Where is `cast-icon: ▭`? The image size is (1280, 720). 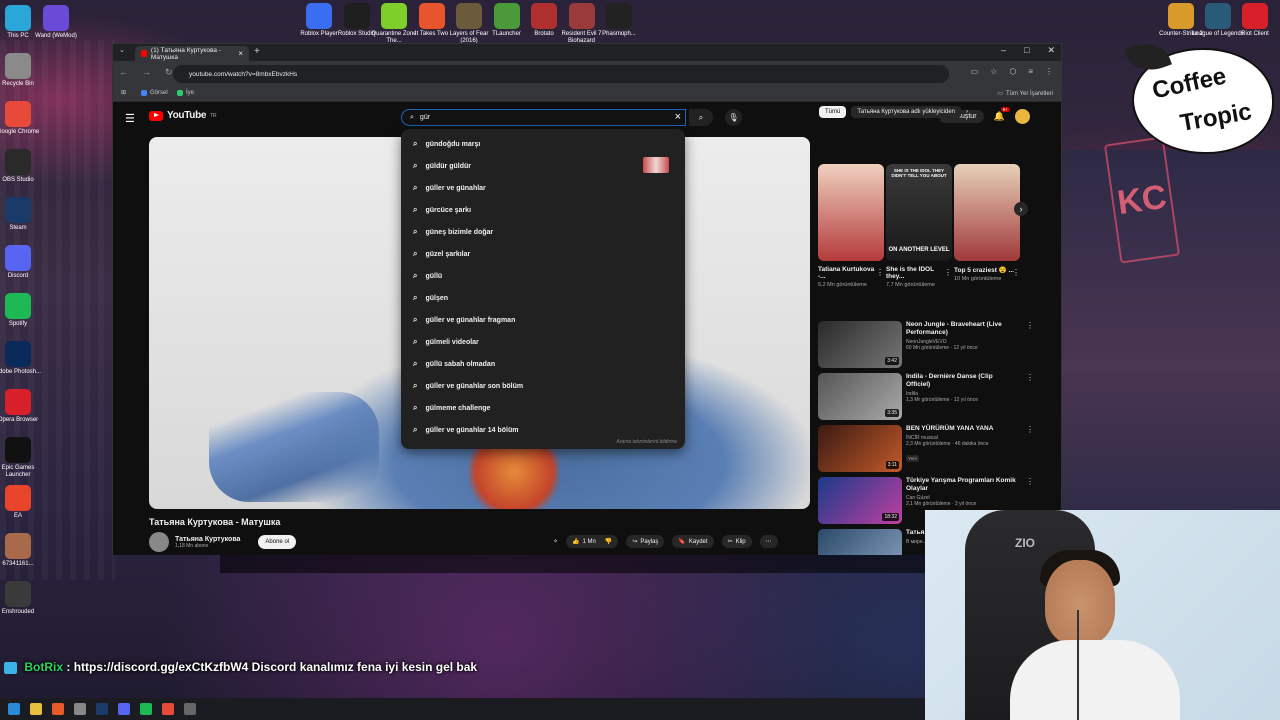
cast-icon: ▭ is located at coordinates (975, 71).